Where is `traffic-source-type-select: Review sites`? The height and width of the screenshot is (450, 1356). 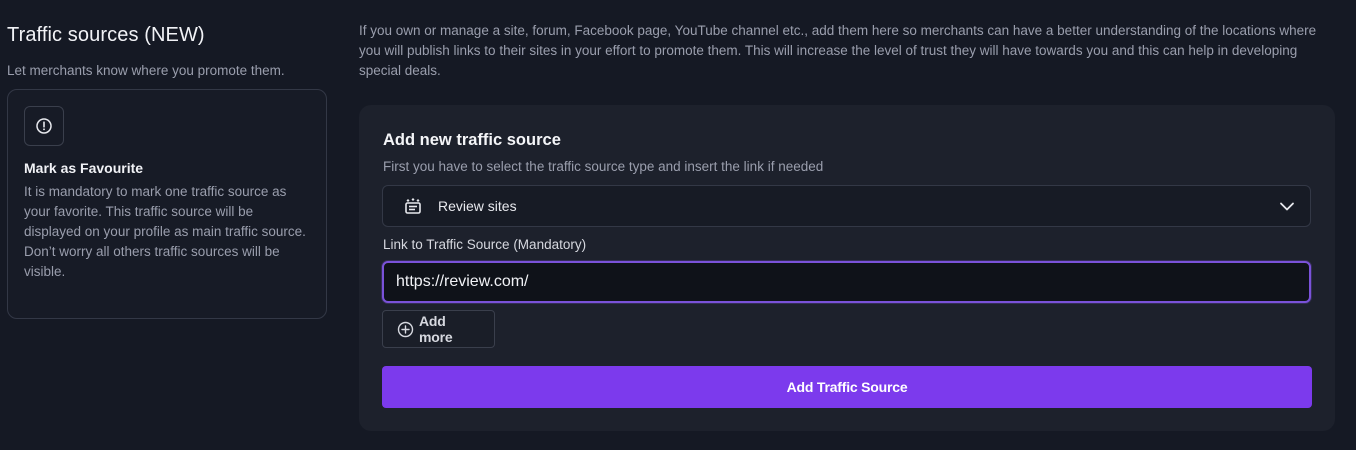
traffic-source-type-select: Review sites is located at coordinates (846, 206).